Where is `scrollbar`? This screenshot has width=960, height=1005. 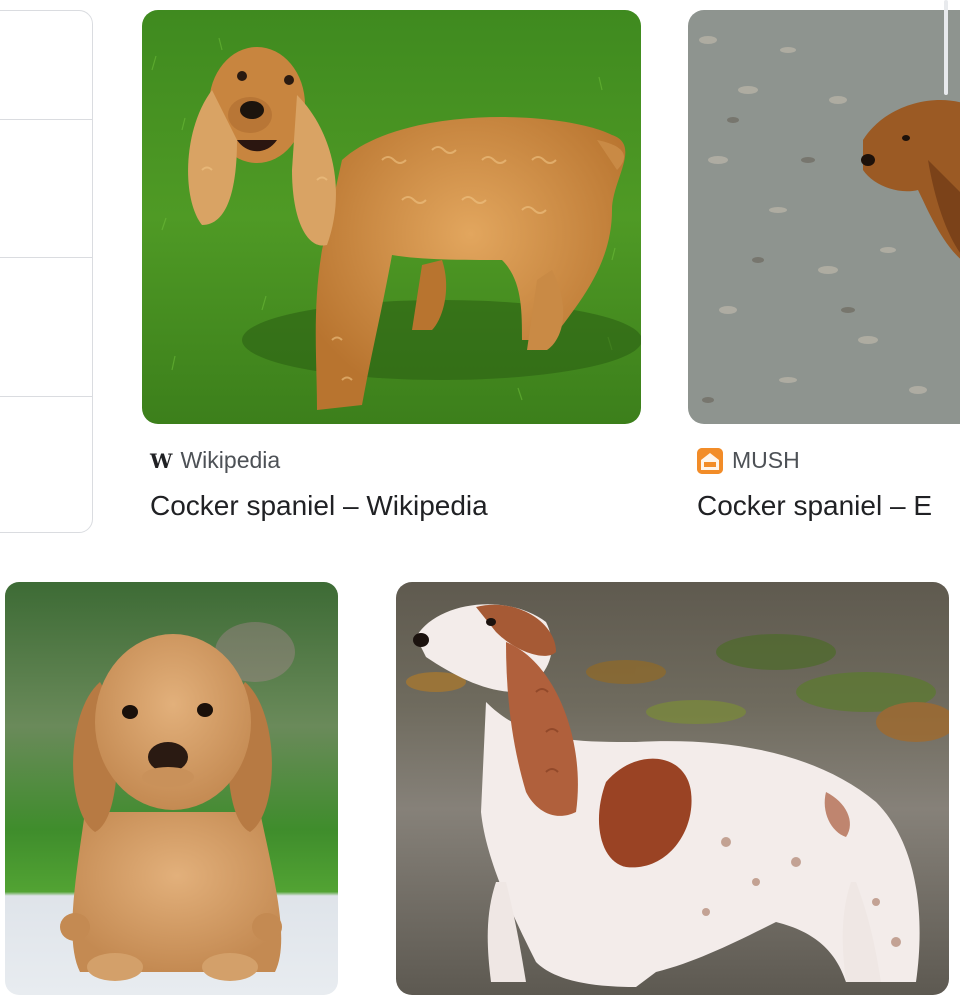 scrollbar is located at coordinates (946, 47).